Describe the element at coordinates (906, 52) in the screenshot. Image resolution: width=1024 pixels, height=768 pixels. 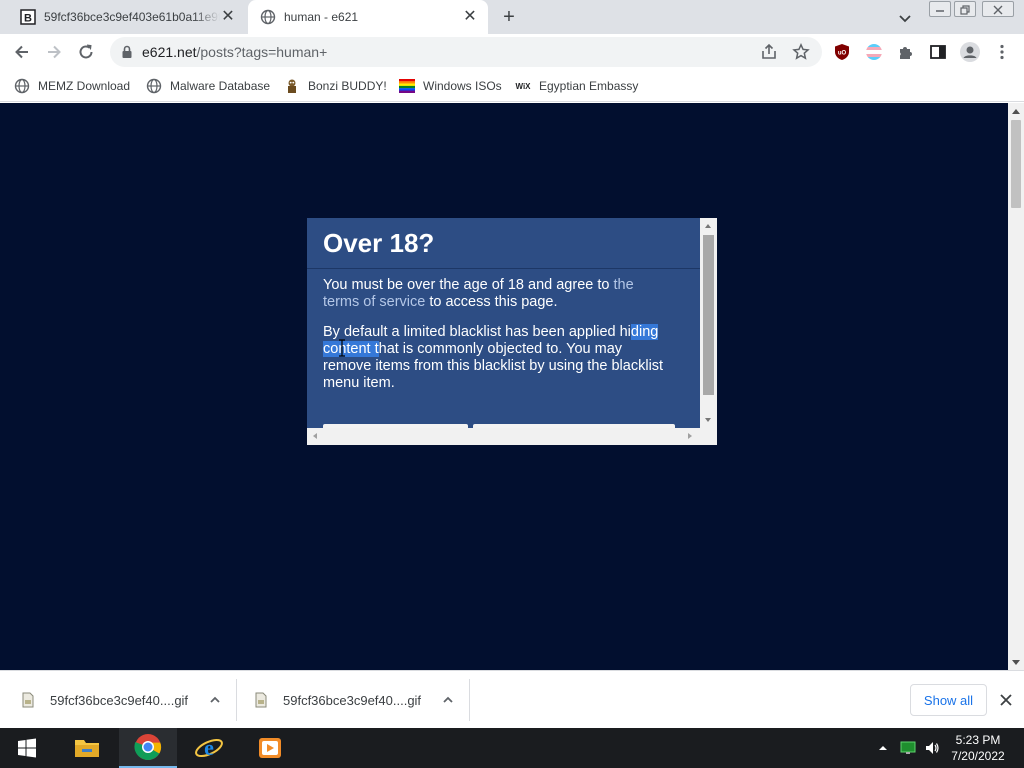
I see `extensions-puzzle-icon` at that location.